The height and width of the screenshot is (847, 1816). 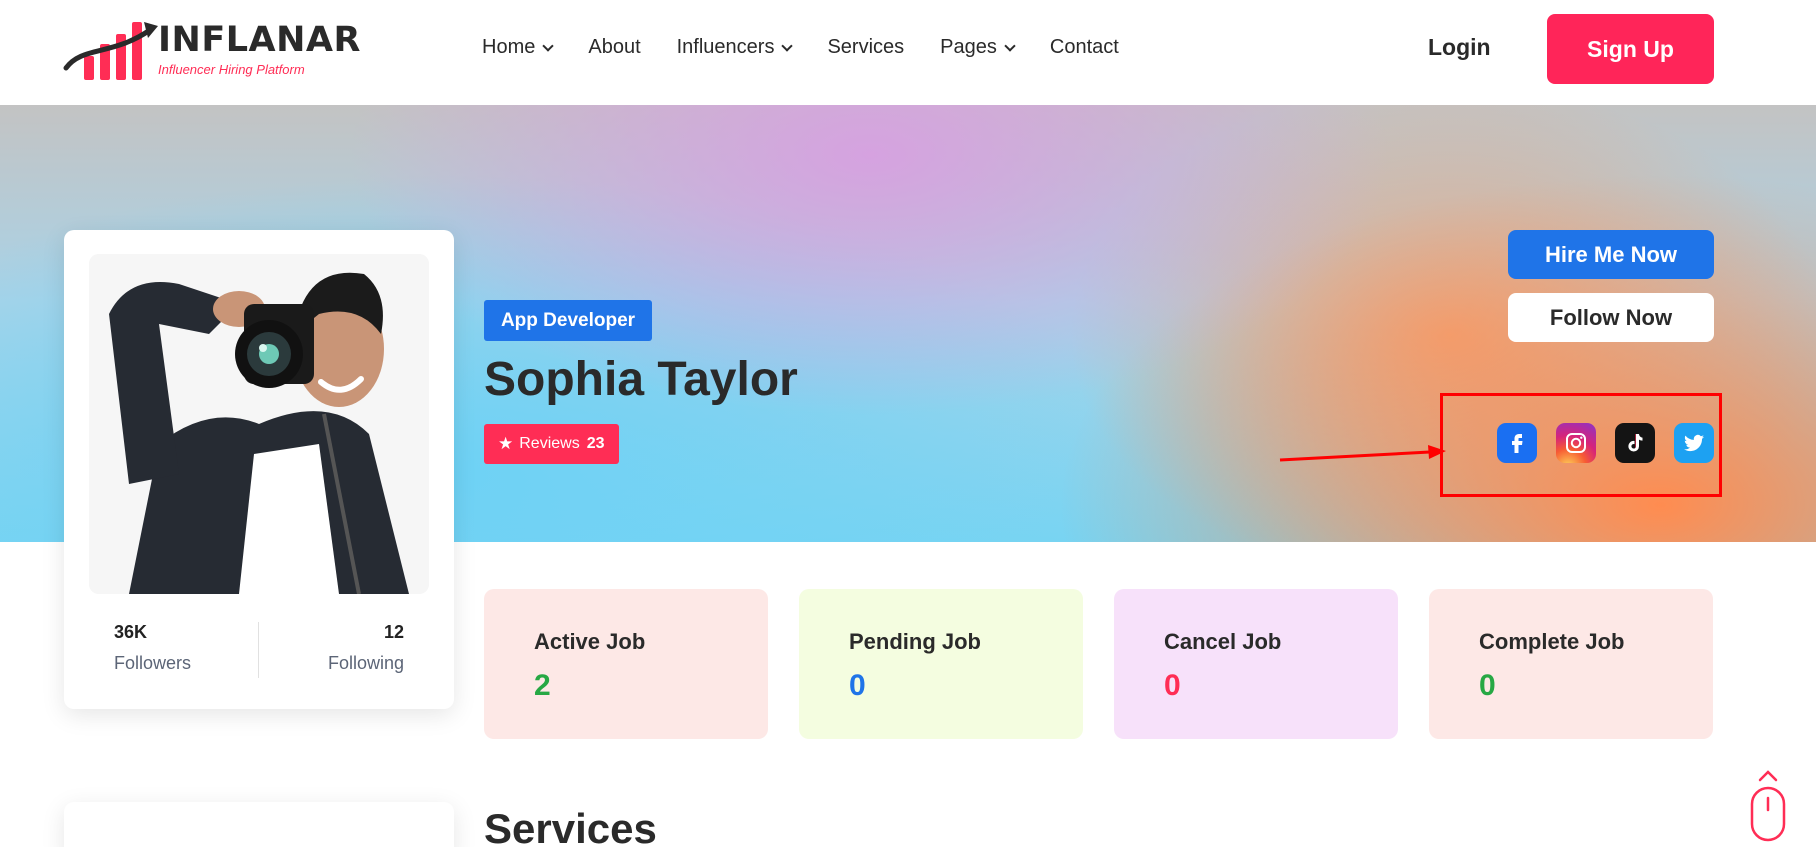 I want to click on instagram-icon, so click(x=1576, y=443).